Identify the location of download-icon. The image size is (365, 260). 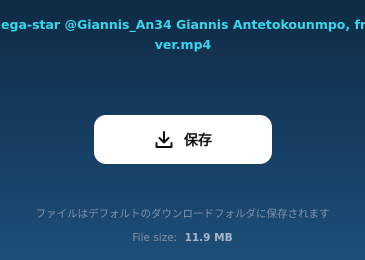
(164, 140).